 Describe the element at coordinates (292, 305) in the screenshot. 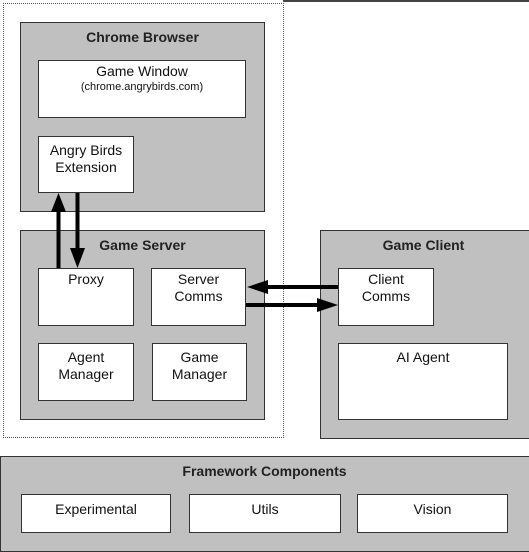

I see `arrow-server-to-client-comms` at that location.